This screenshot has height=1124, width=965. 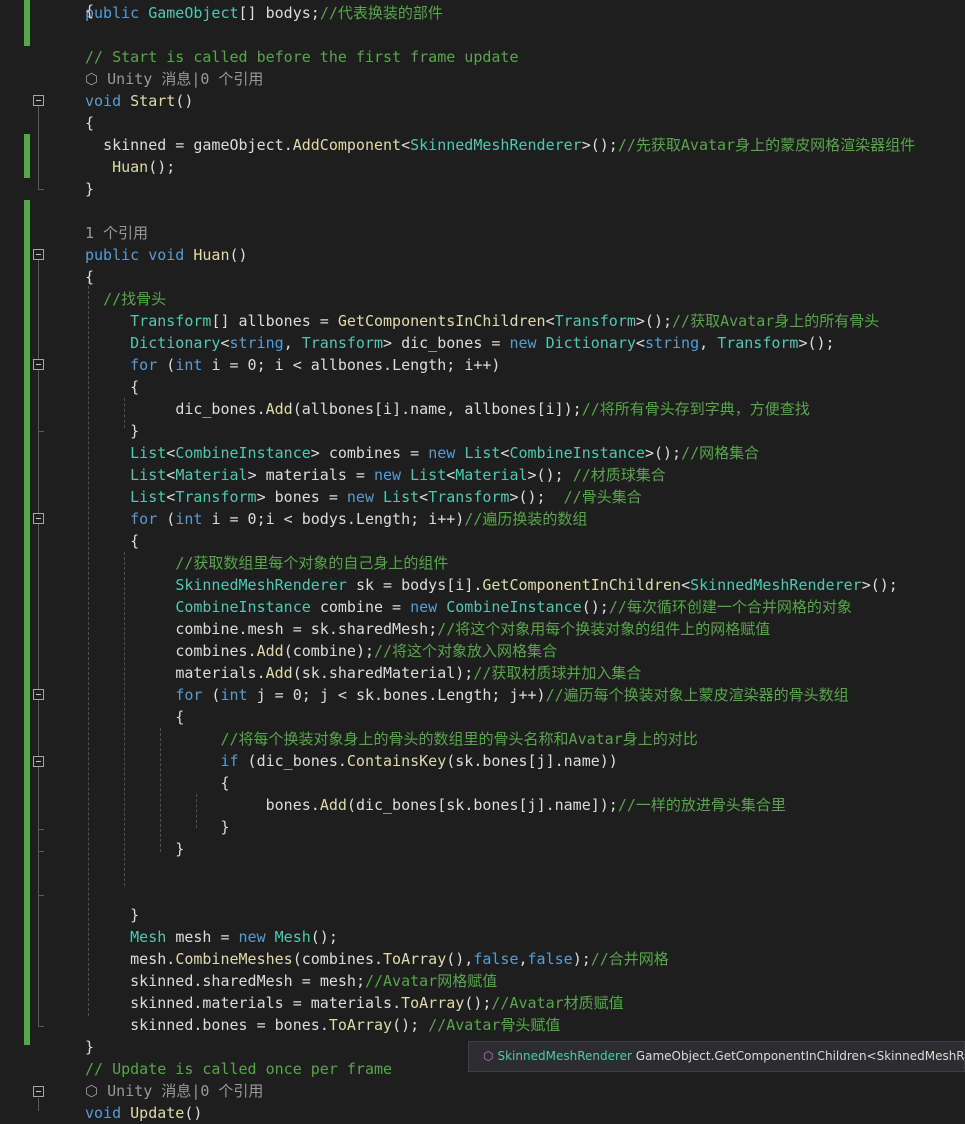 I want to click on code-line: //找骨头, so click(x=125, y=299).